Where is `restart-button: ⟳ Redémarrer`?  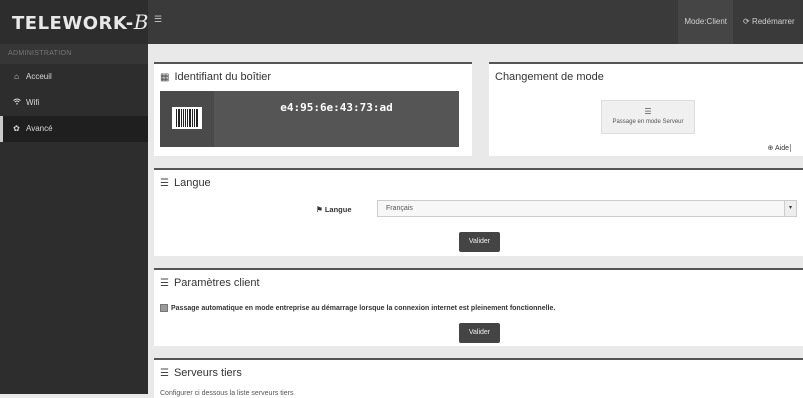
restart-button: ⟳ Redémarrer is located at coordinates (770, 22).